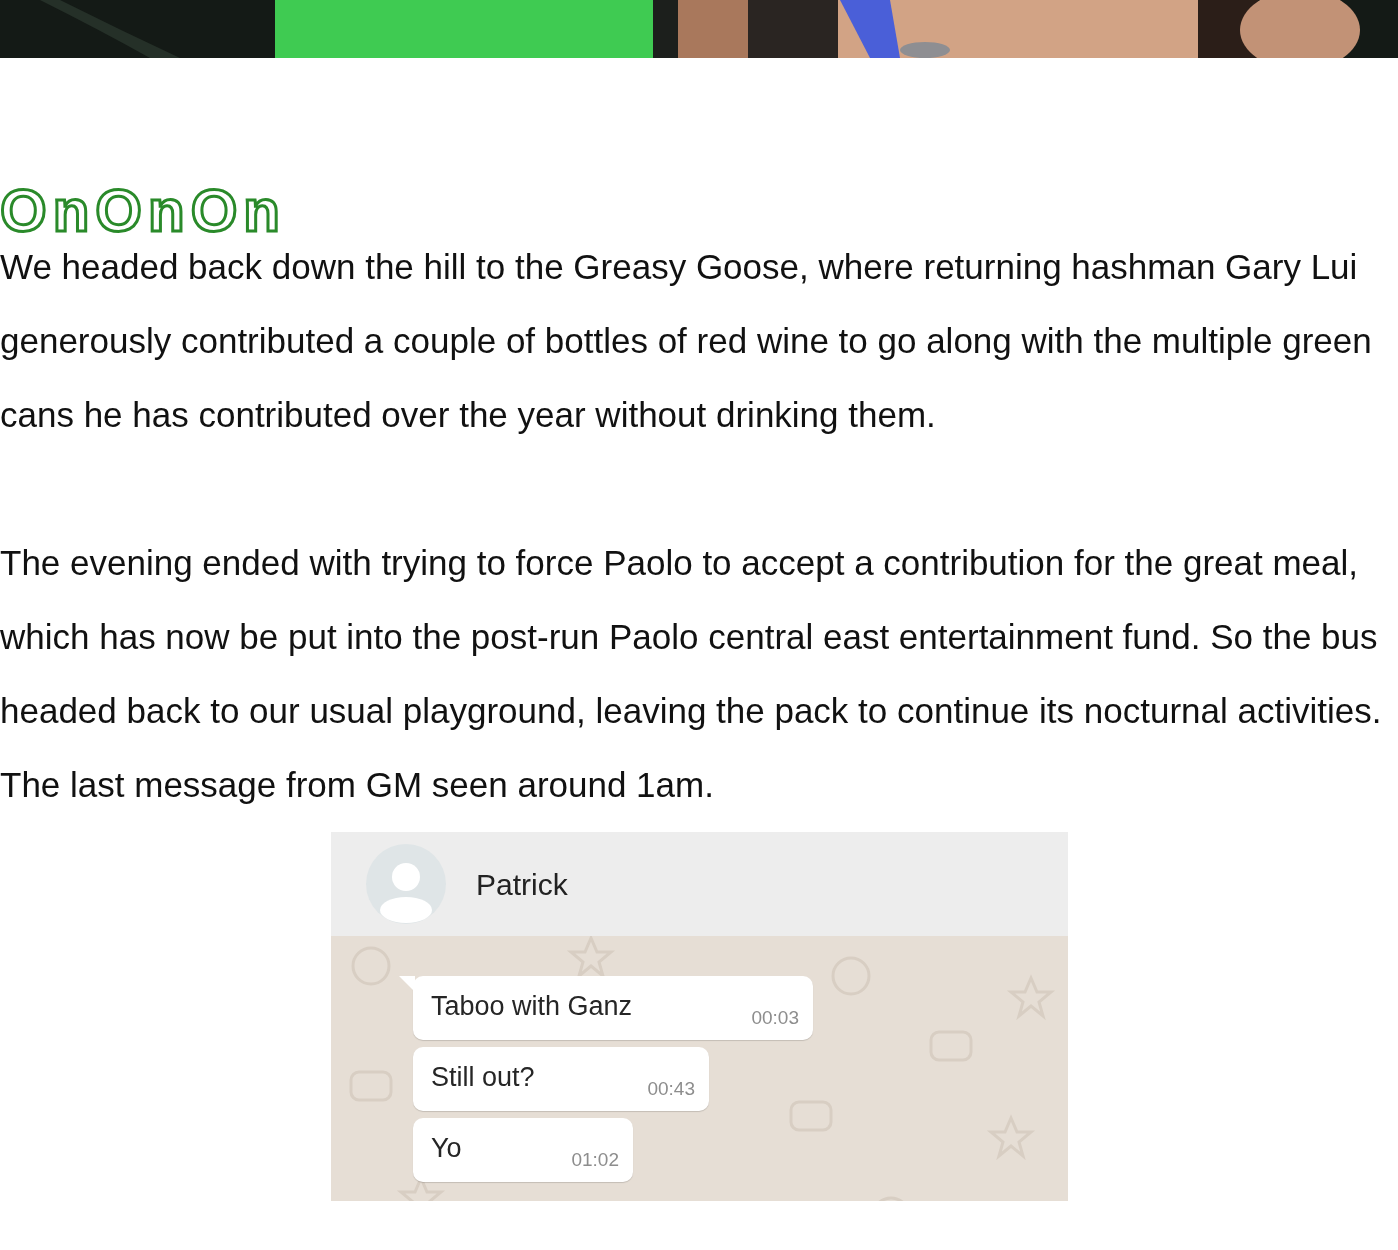  What do you see at coordinates (406, 884) in the screenshot?
I see `avatar-icon` at bounding box center [406, 884].